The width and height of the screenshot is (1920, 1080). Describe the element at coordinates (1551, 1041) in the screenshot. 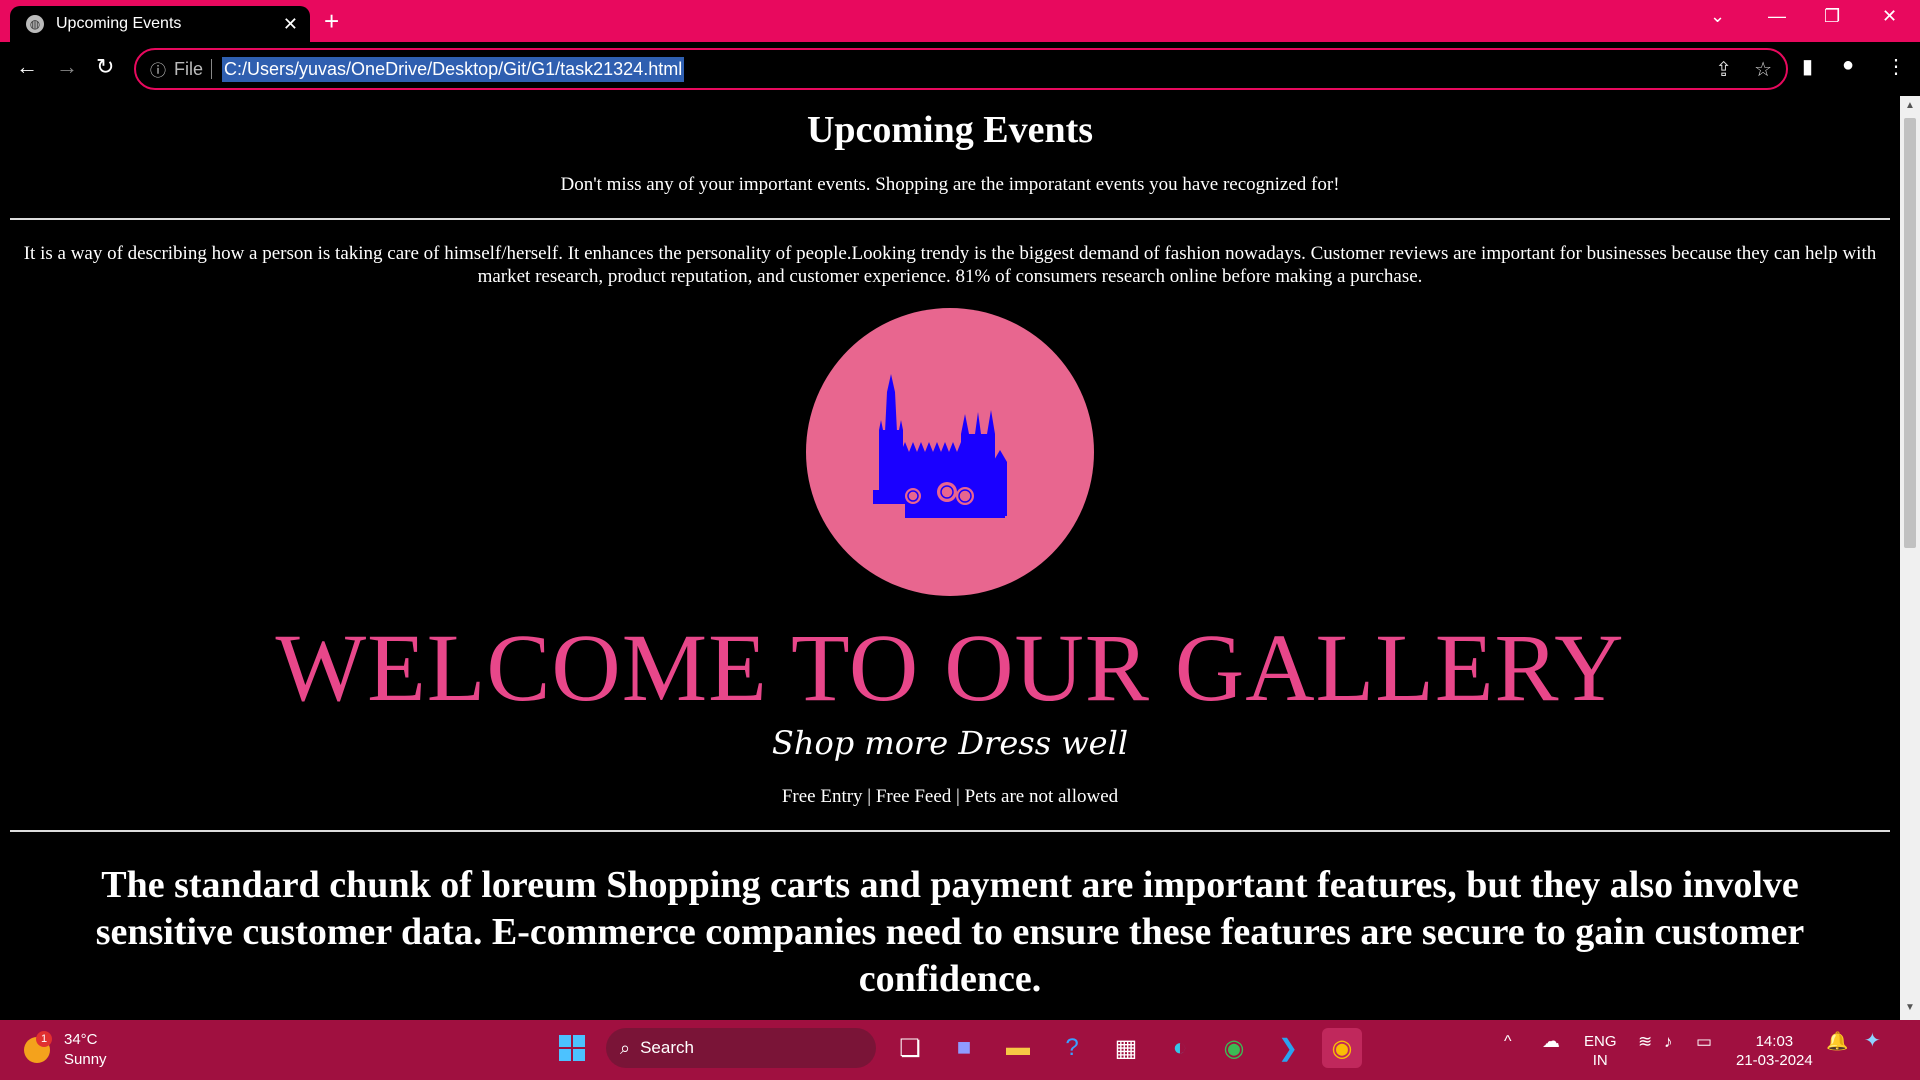

I see `onedrive-icon: ☁` at that location.